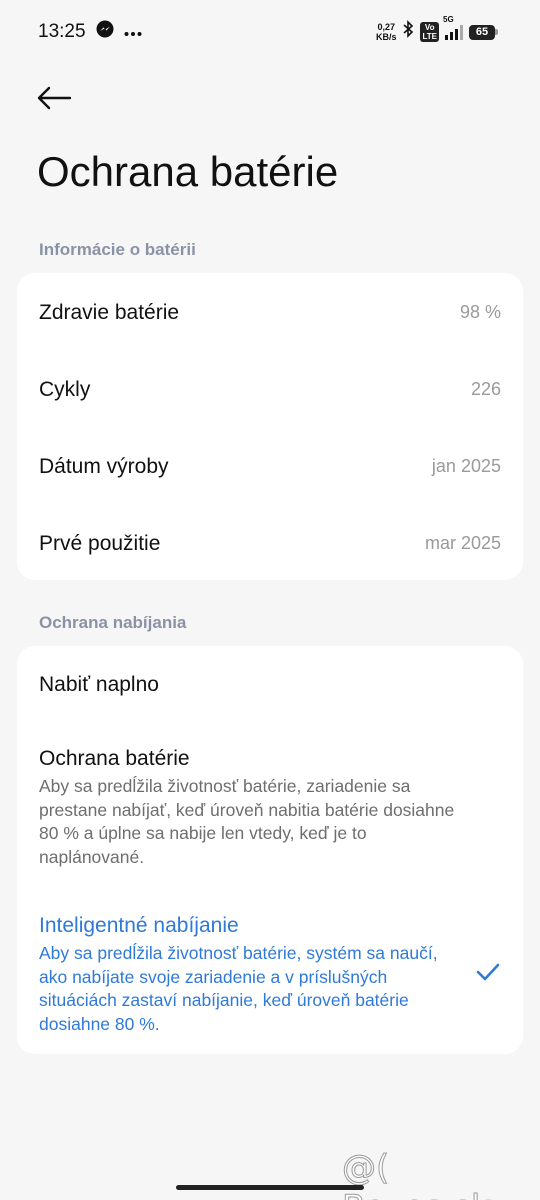 The width and height of the screenshot is (540, 1200). I want to click on page-title: Ochrana batérie, so click(188, 171).